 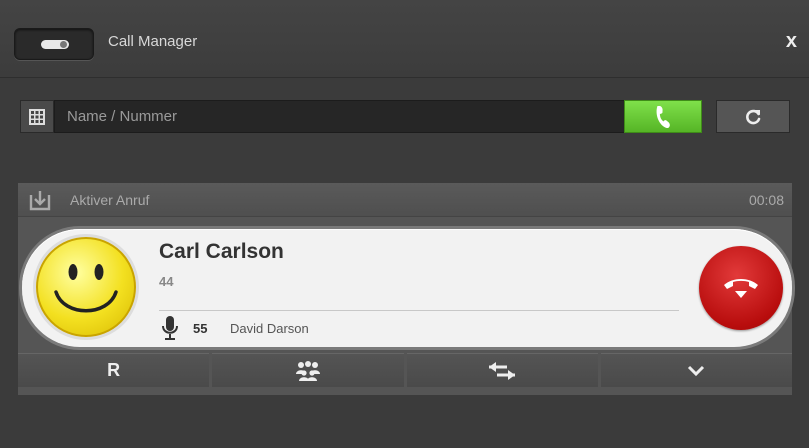 What do you see at coordinates (269, 328) in the screenshot?
I see `line-name: David Darson` at bounding box center [269, 328].